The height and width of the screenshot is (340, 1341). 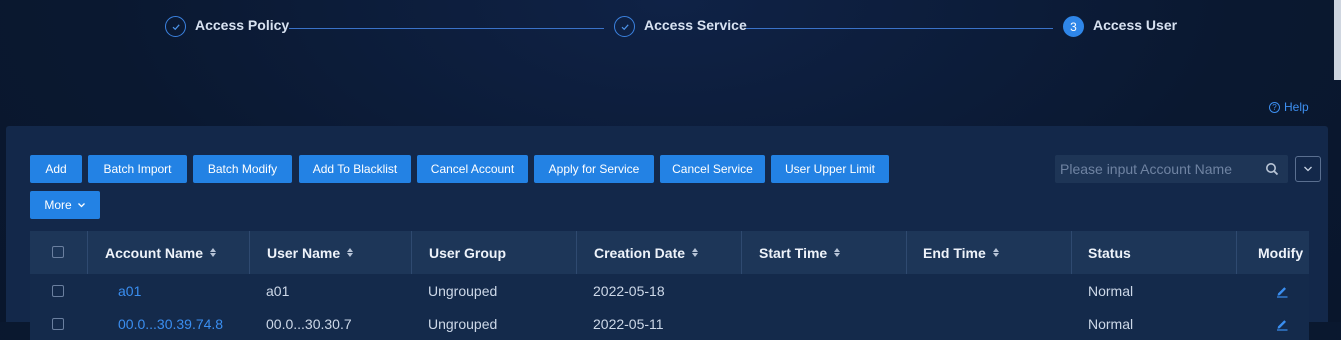 I want to click on add-button: Add, so click(x=56, y=169).